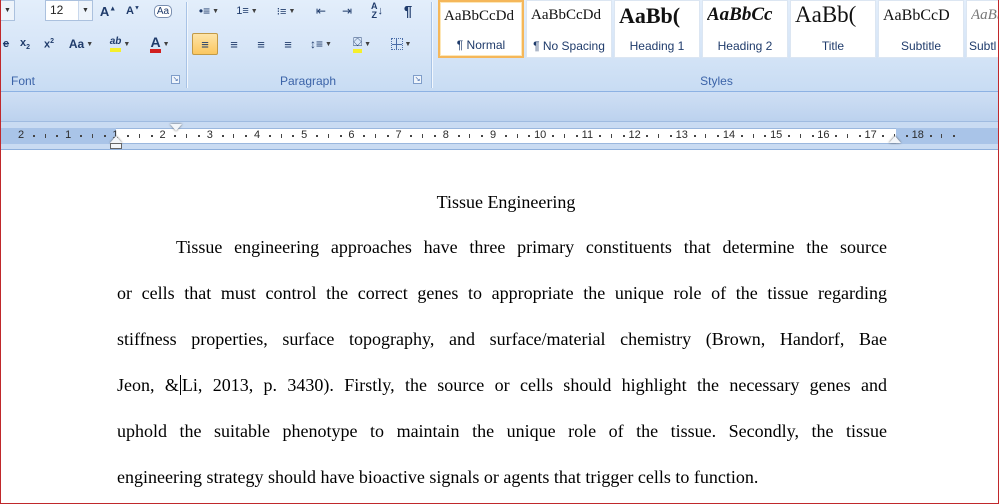 This screenshot has width=999, height=504. I want to click on clear-formatting-button: Aa, so click(163, 11).